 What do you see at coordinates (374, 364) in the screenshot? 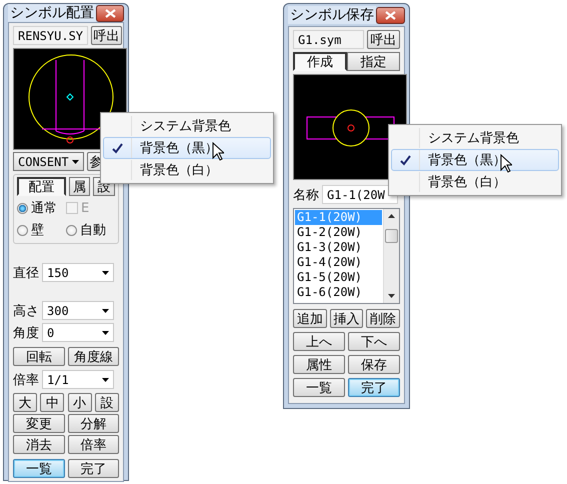
I see `button: 保存` at bounding box center [374, 364].